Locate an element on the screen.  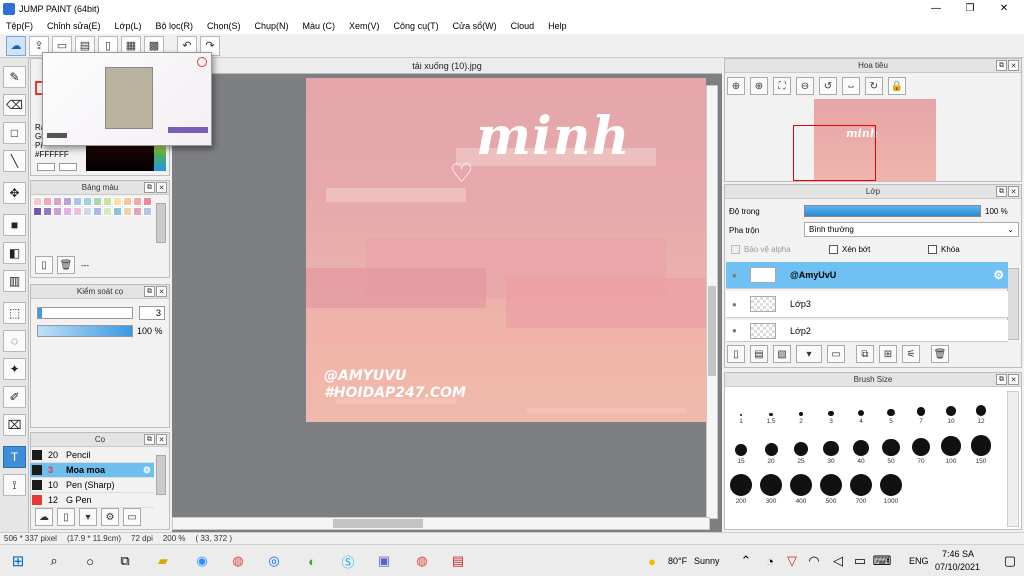
clock-time: 7:46 SA is located at coordinates (958, 554).